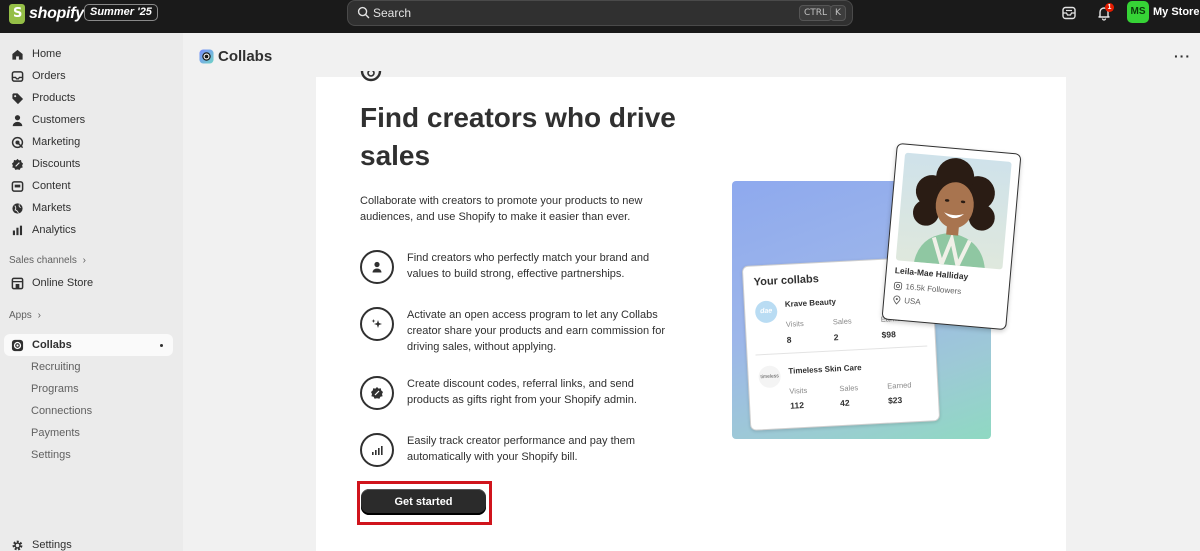 Image resolution: width=1200 pixels, height=551 pixels. I want to click on creator-photo, so click(953, 211).